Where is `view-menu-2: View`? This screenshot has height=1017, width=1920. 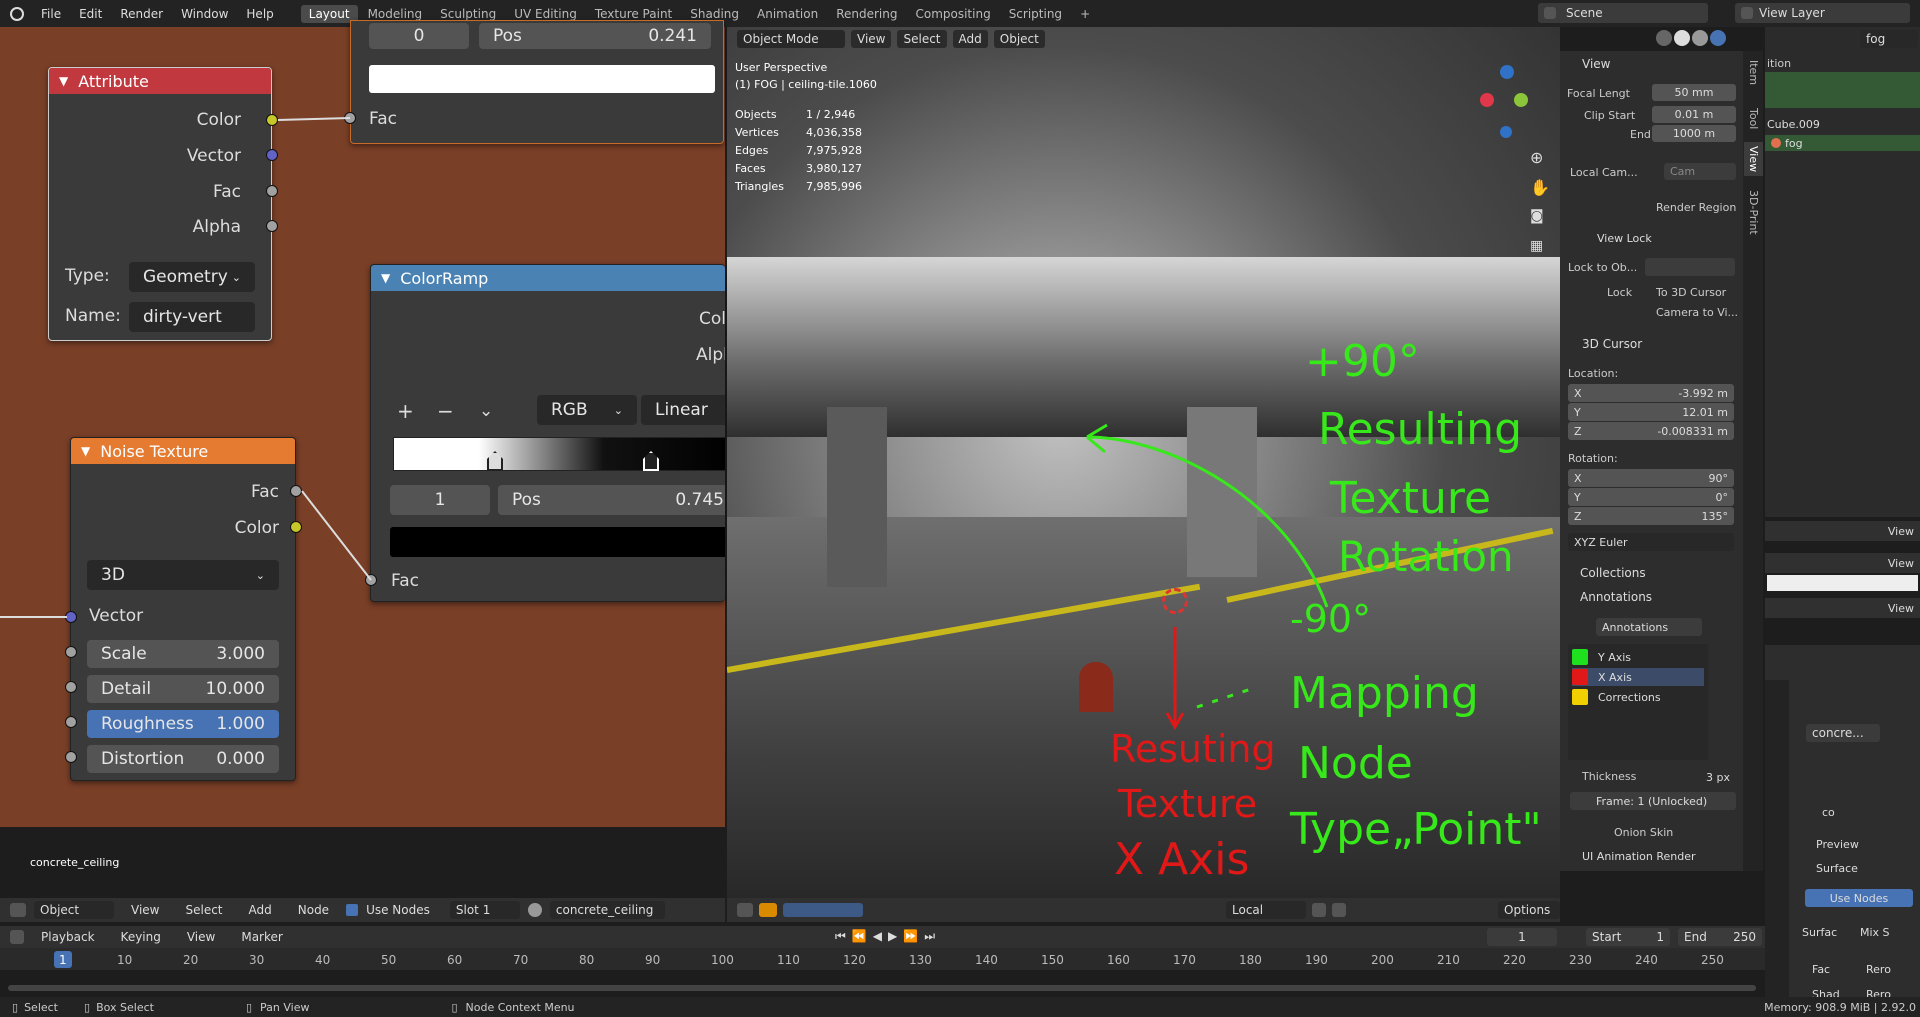 view-menu-2: View is located at coordinates (1901, 563).